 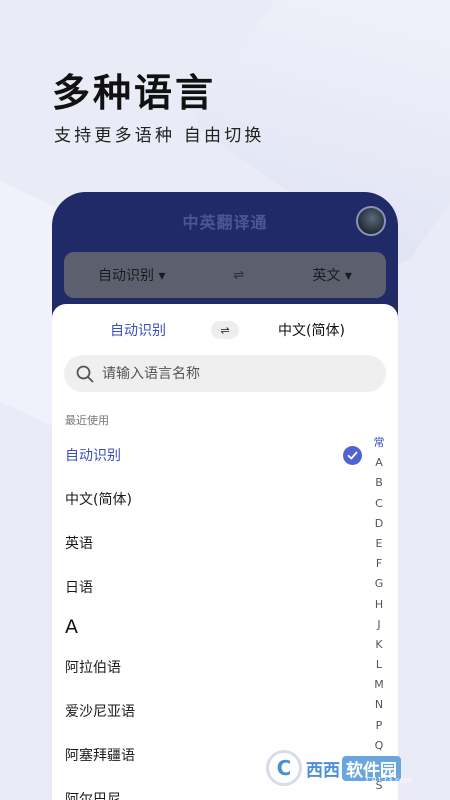 I want to click on recent-header: 最近使用, so click(x=87, y=420).